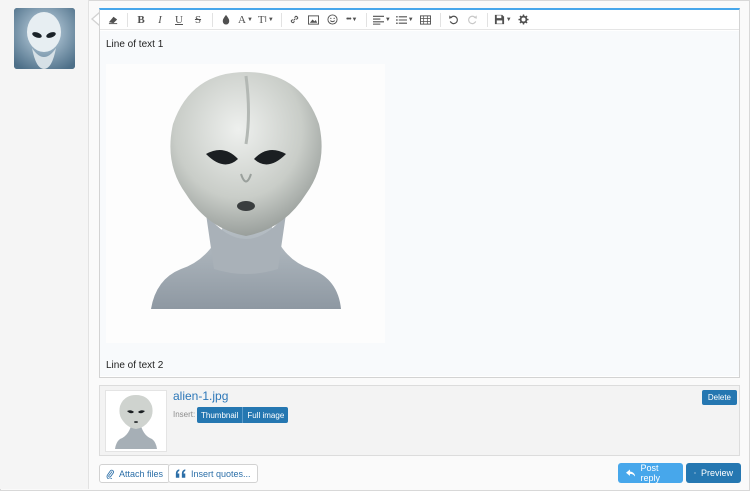 This screenshot has height=491, width=750. I want to click on post-reply-button: Post reply, so click(650, 473).